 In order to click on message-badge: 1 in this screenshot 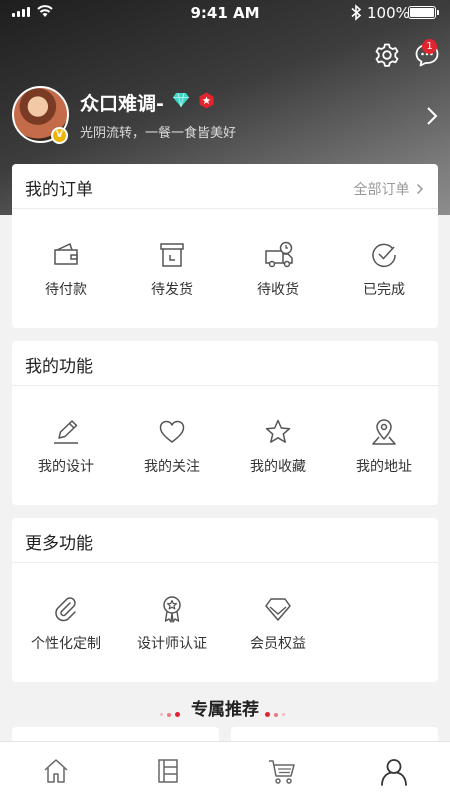, I will do `click(429, 46)`.